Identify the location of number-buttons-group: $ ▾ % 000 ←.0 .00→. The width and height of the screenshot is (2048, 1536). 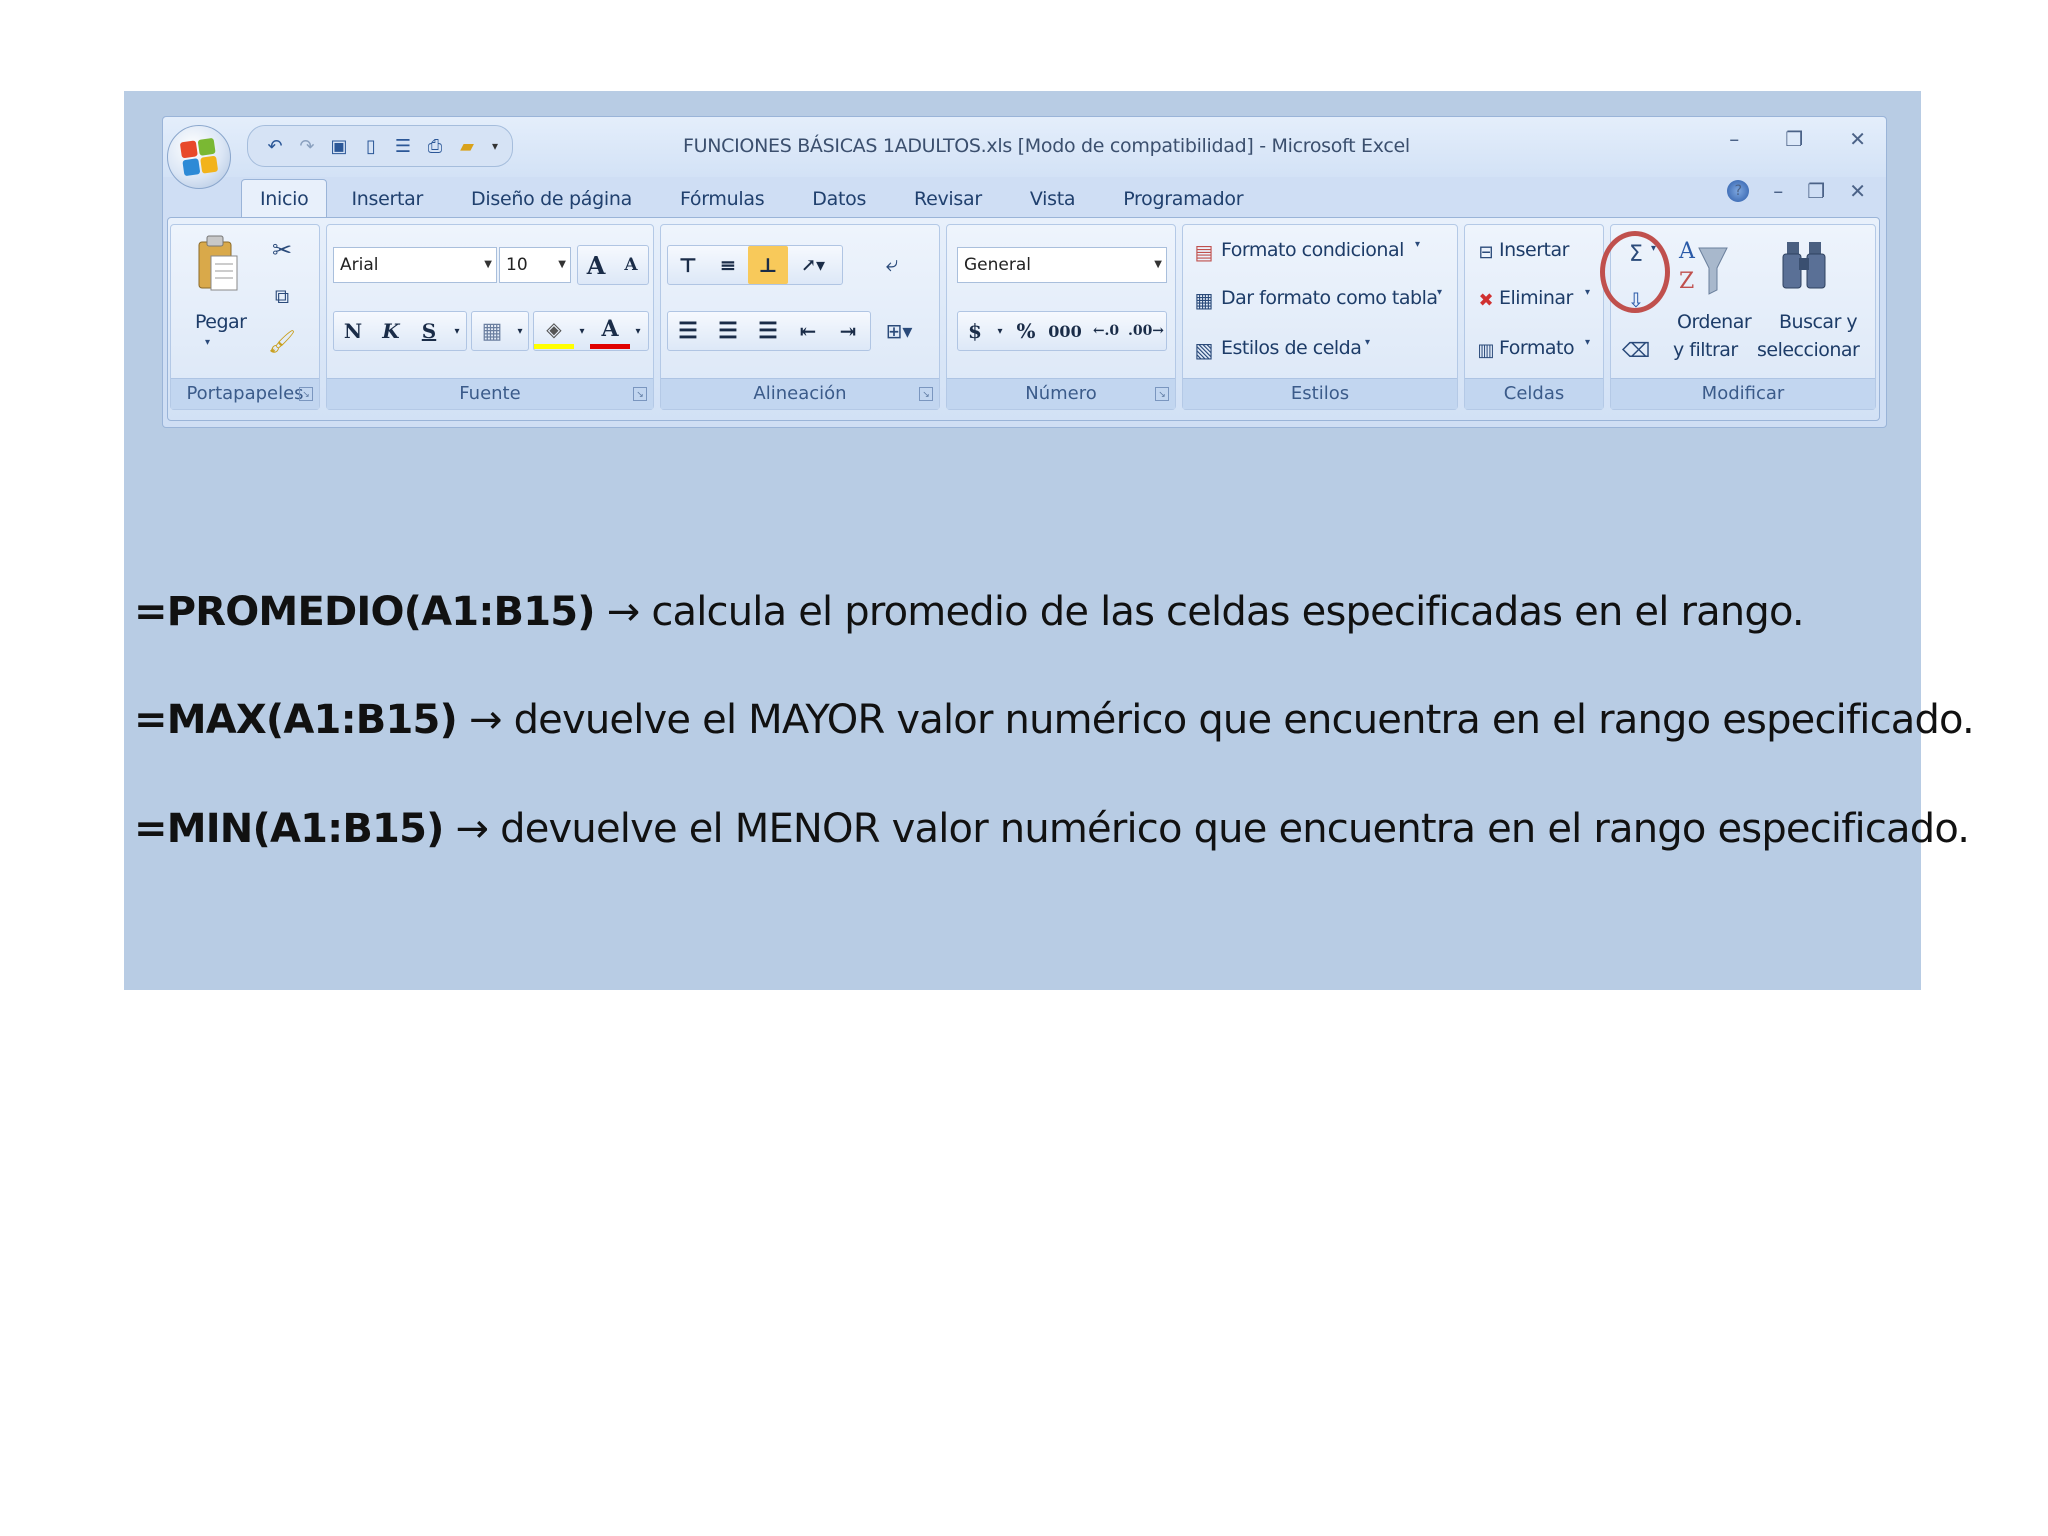
(1062, 331).